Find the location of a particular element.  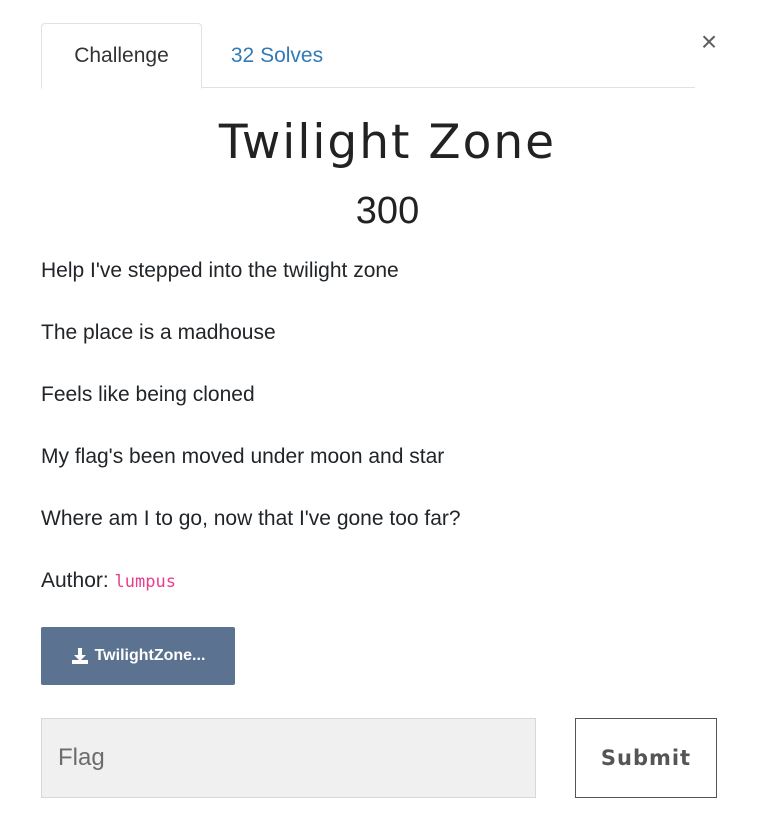

description-line: Help I've stepped into the twilight zone is located at coordinates (220, 270).